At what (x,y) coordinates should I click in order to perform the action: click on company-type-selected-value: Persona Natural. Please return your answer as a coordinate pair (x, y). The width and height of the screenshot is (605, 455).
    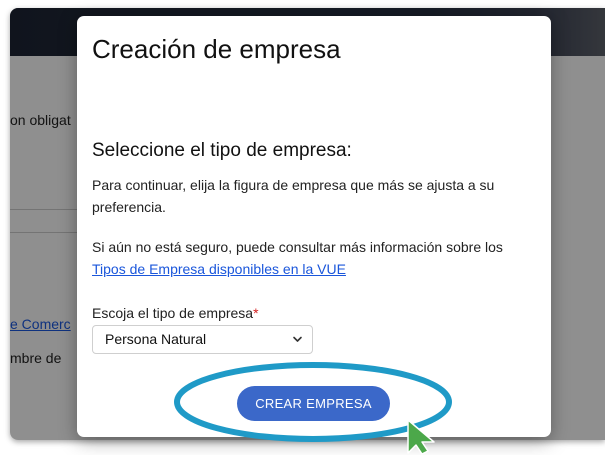
    Looking at the image, I should click on (156, 339).